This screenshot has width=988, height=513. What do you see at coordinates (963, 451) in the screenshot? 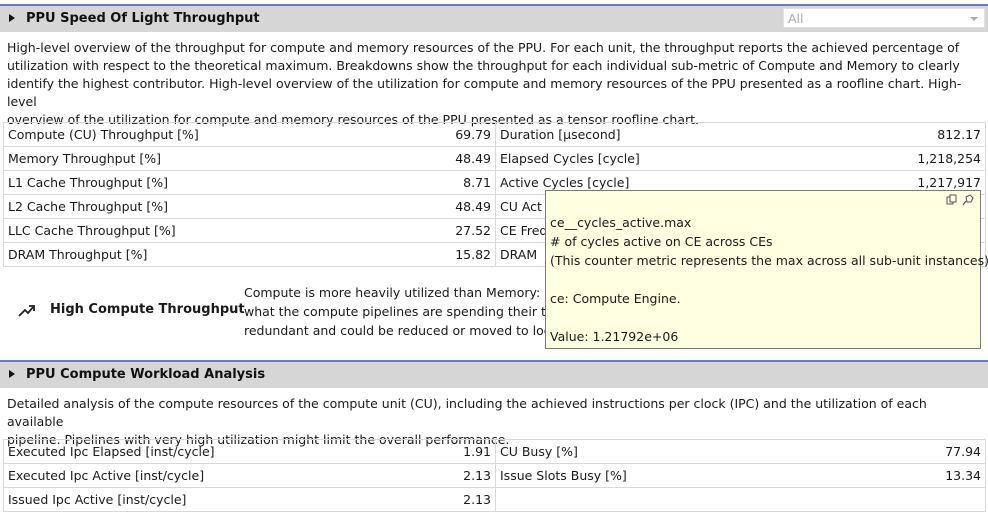
I see `metric-value: 77.94` at bounding box center [963, 451].